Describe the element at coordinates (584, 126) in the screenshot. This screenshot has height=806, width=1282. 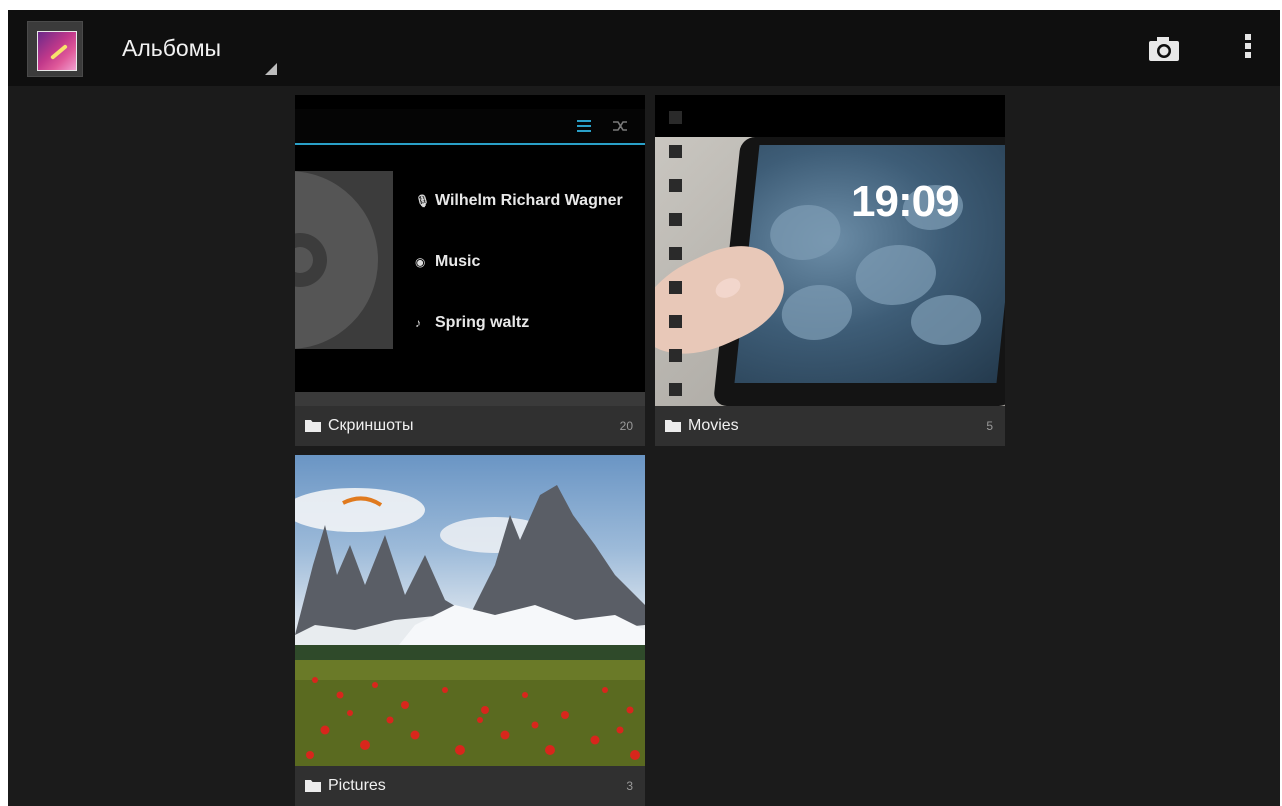
I see `list-icon` at that location.